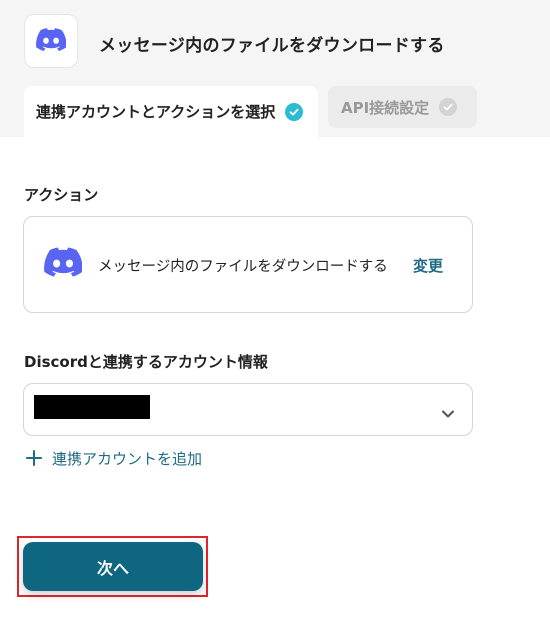  What do you see at coordinates (127, 458) in the screenshot?
I see `add-account-label: 連携アカウントを追加` at bounding box center [127, 458].